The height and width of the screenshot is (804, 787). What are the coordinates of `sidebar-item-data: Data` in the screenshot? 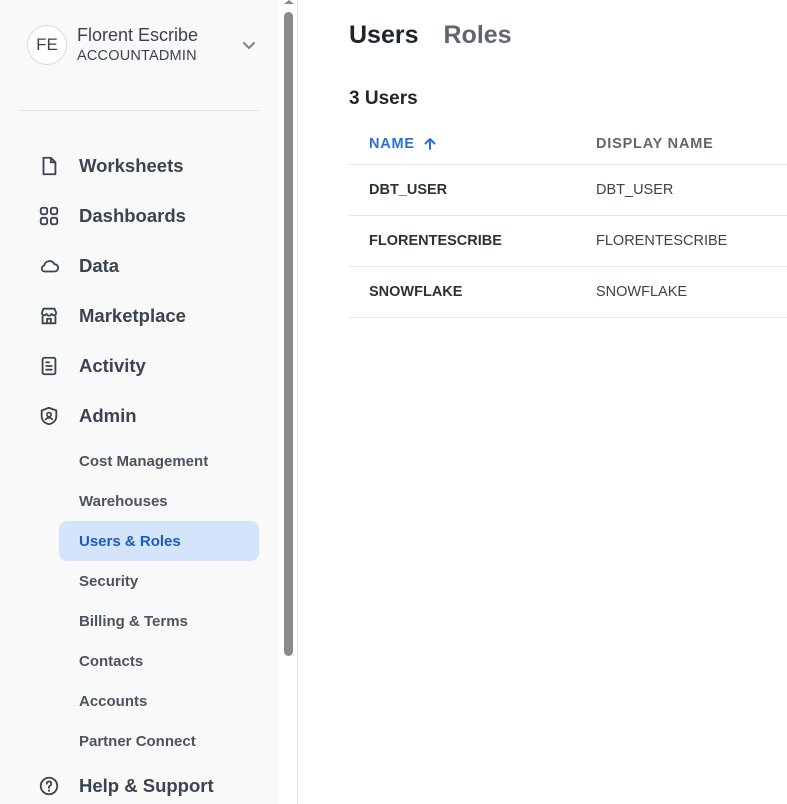 It's located at (139, 266).